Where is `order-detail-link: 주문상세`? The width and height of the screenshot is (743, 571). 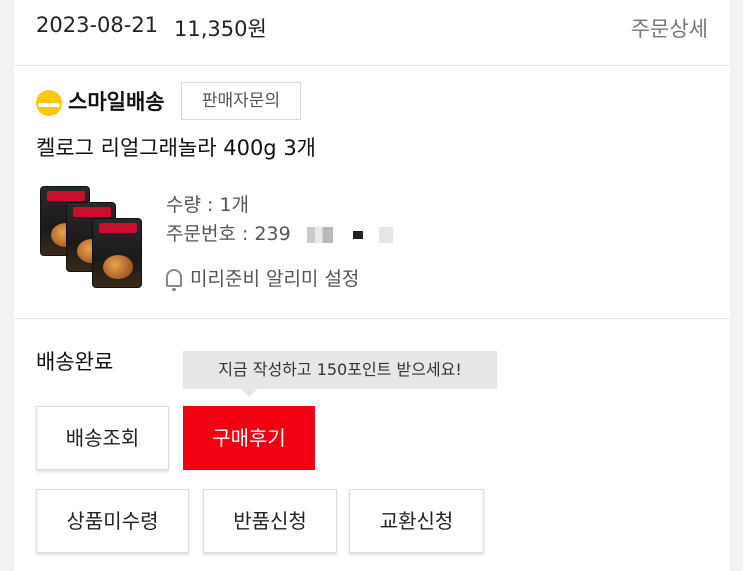
order-detail-link: 주문상세 is located at coordinates (669, 28).